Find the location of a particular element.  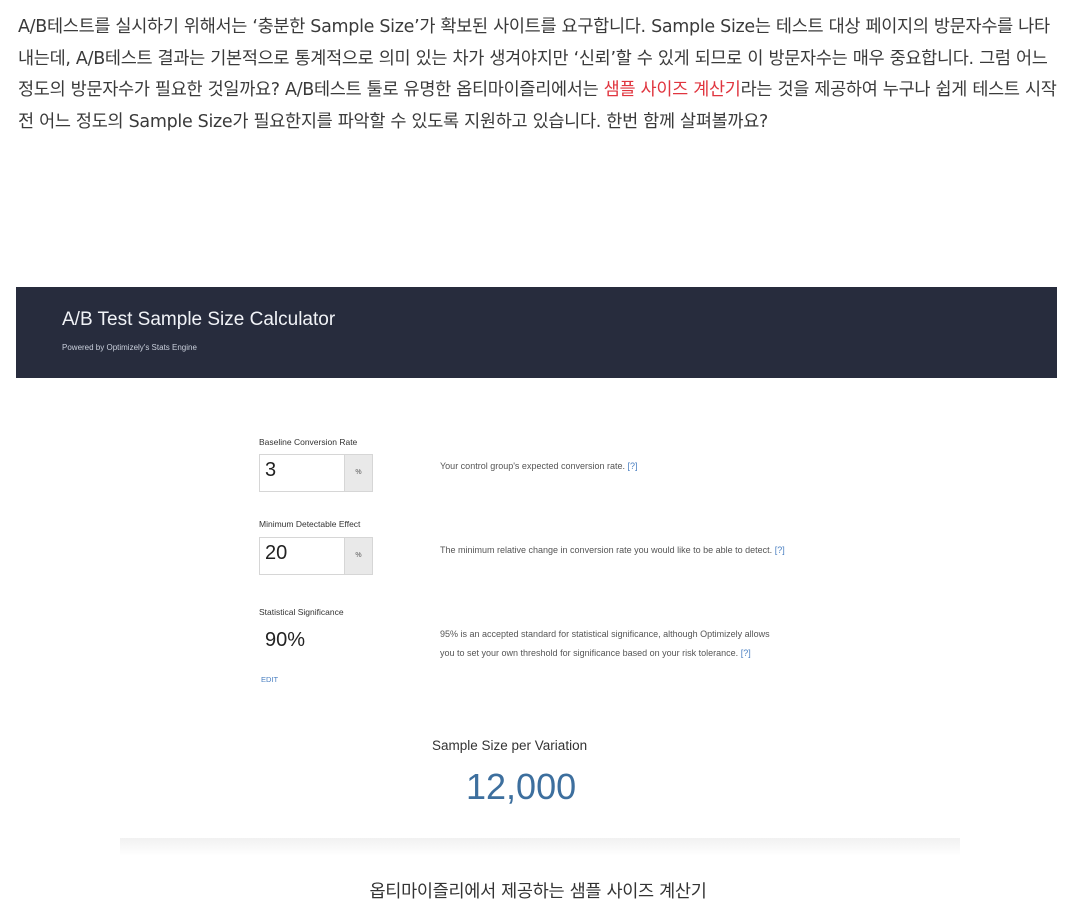

baseline-help-link: [?] is located at coordinates (633, 466).